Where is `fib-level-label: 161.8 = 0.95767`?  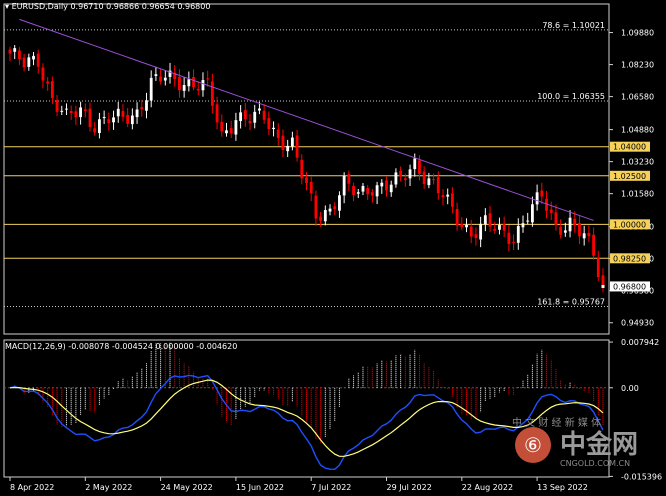
fib-level-label: 161.8 = 0.95767 is located at coordinates (571, 301).